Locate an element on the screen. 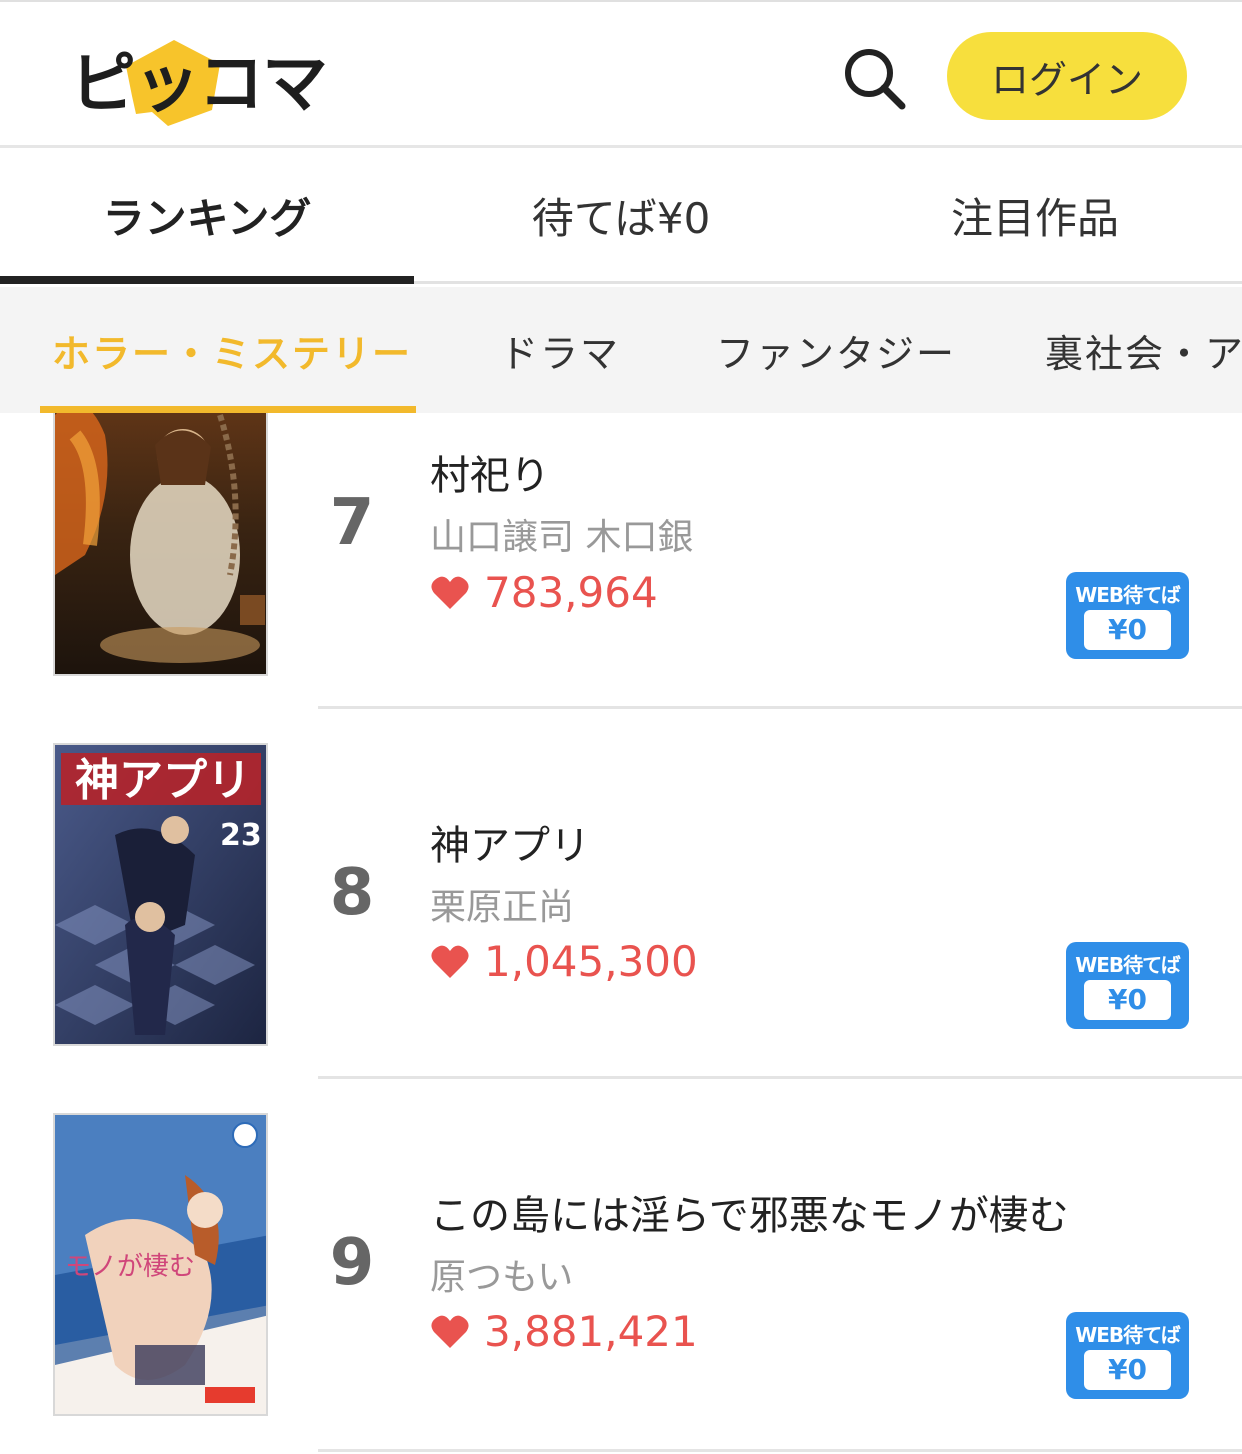  cover-image: 神アプリ 23 is located at coordinates (160, 894).